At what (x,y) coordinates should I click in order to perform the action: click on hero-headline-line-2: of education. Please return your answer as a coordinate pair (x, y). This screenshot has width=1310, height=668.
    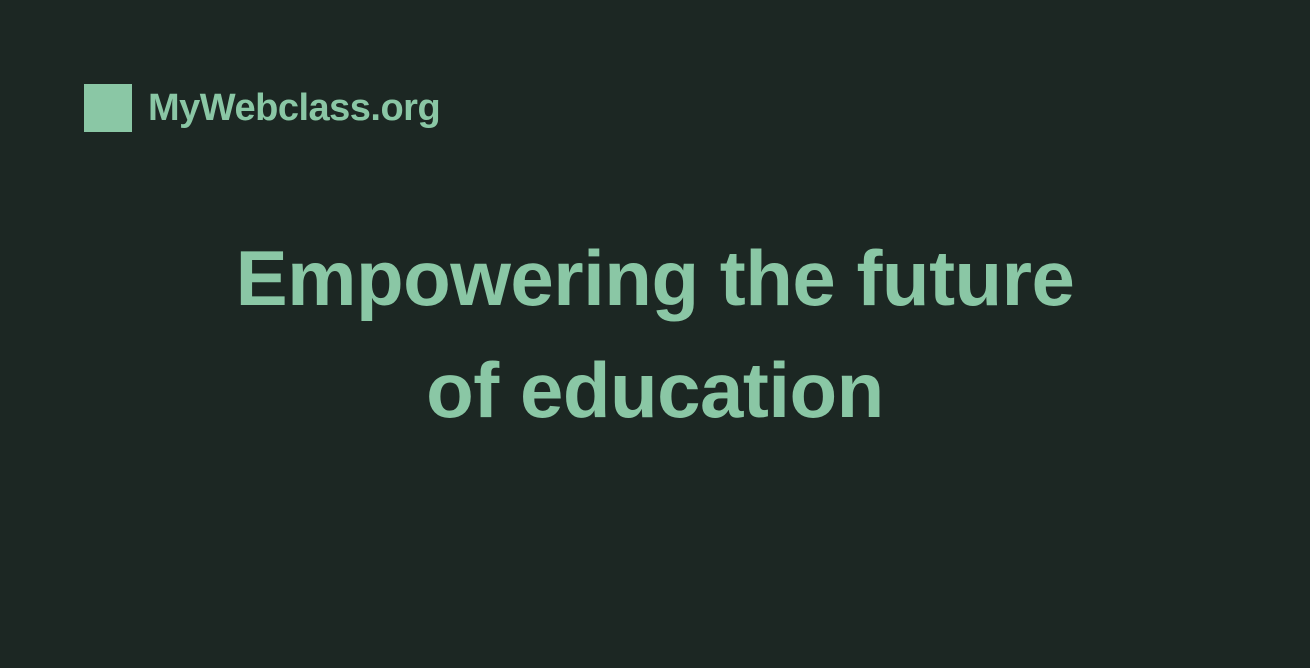
    Looking at the image, I should click on (655, 390).